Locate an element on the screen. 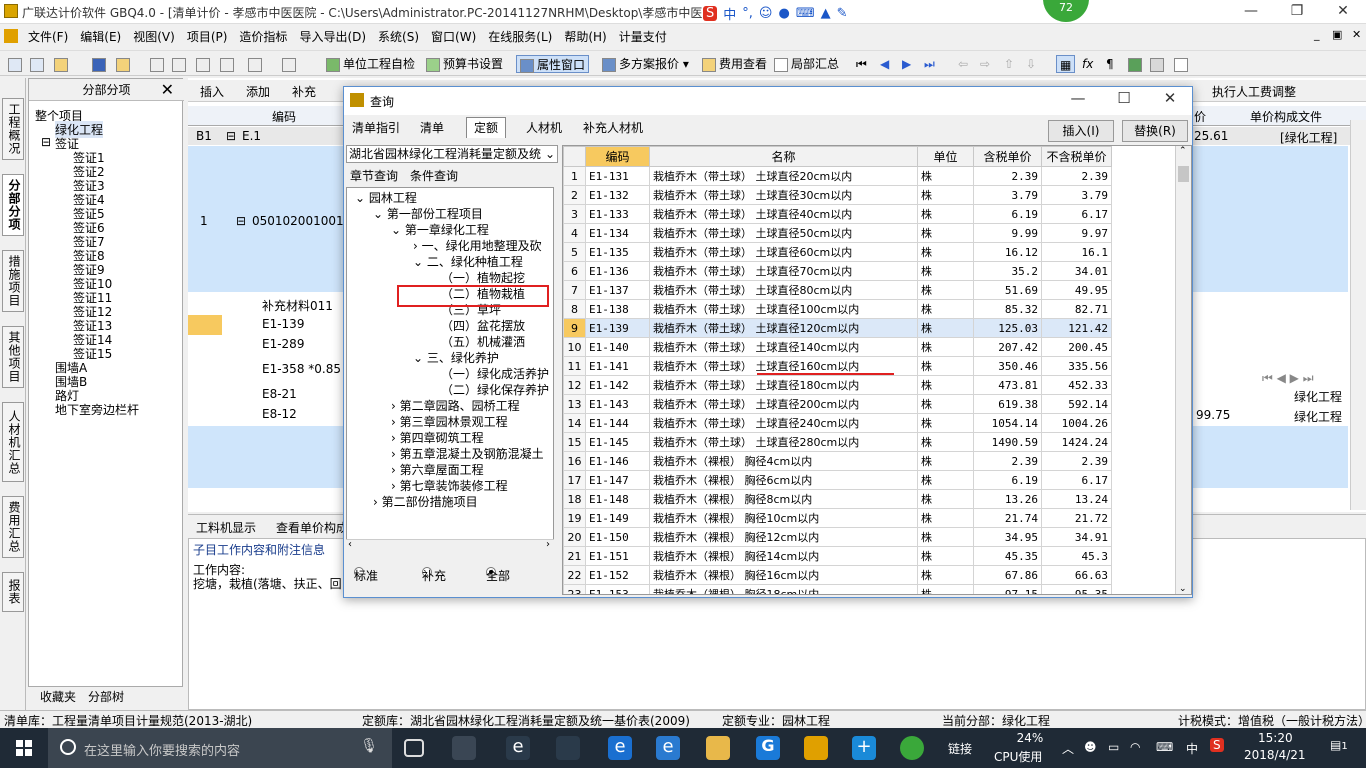  menu-project: 项目(P) is located at coordinates (207, 36).